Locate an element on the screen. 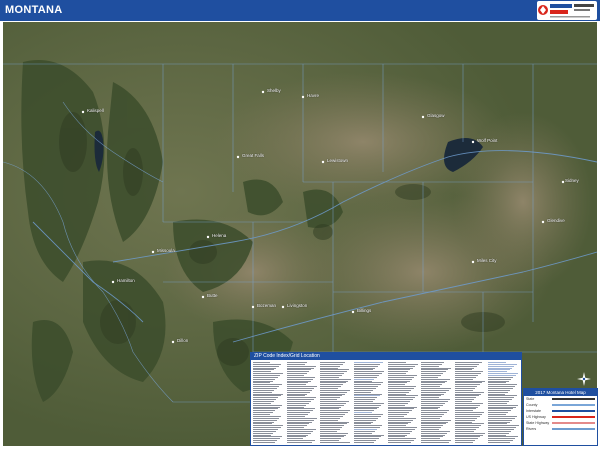 The width and height of the screenshot is (600, 449). place-label: Sidney is located at coordinates (572, 180).